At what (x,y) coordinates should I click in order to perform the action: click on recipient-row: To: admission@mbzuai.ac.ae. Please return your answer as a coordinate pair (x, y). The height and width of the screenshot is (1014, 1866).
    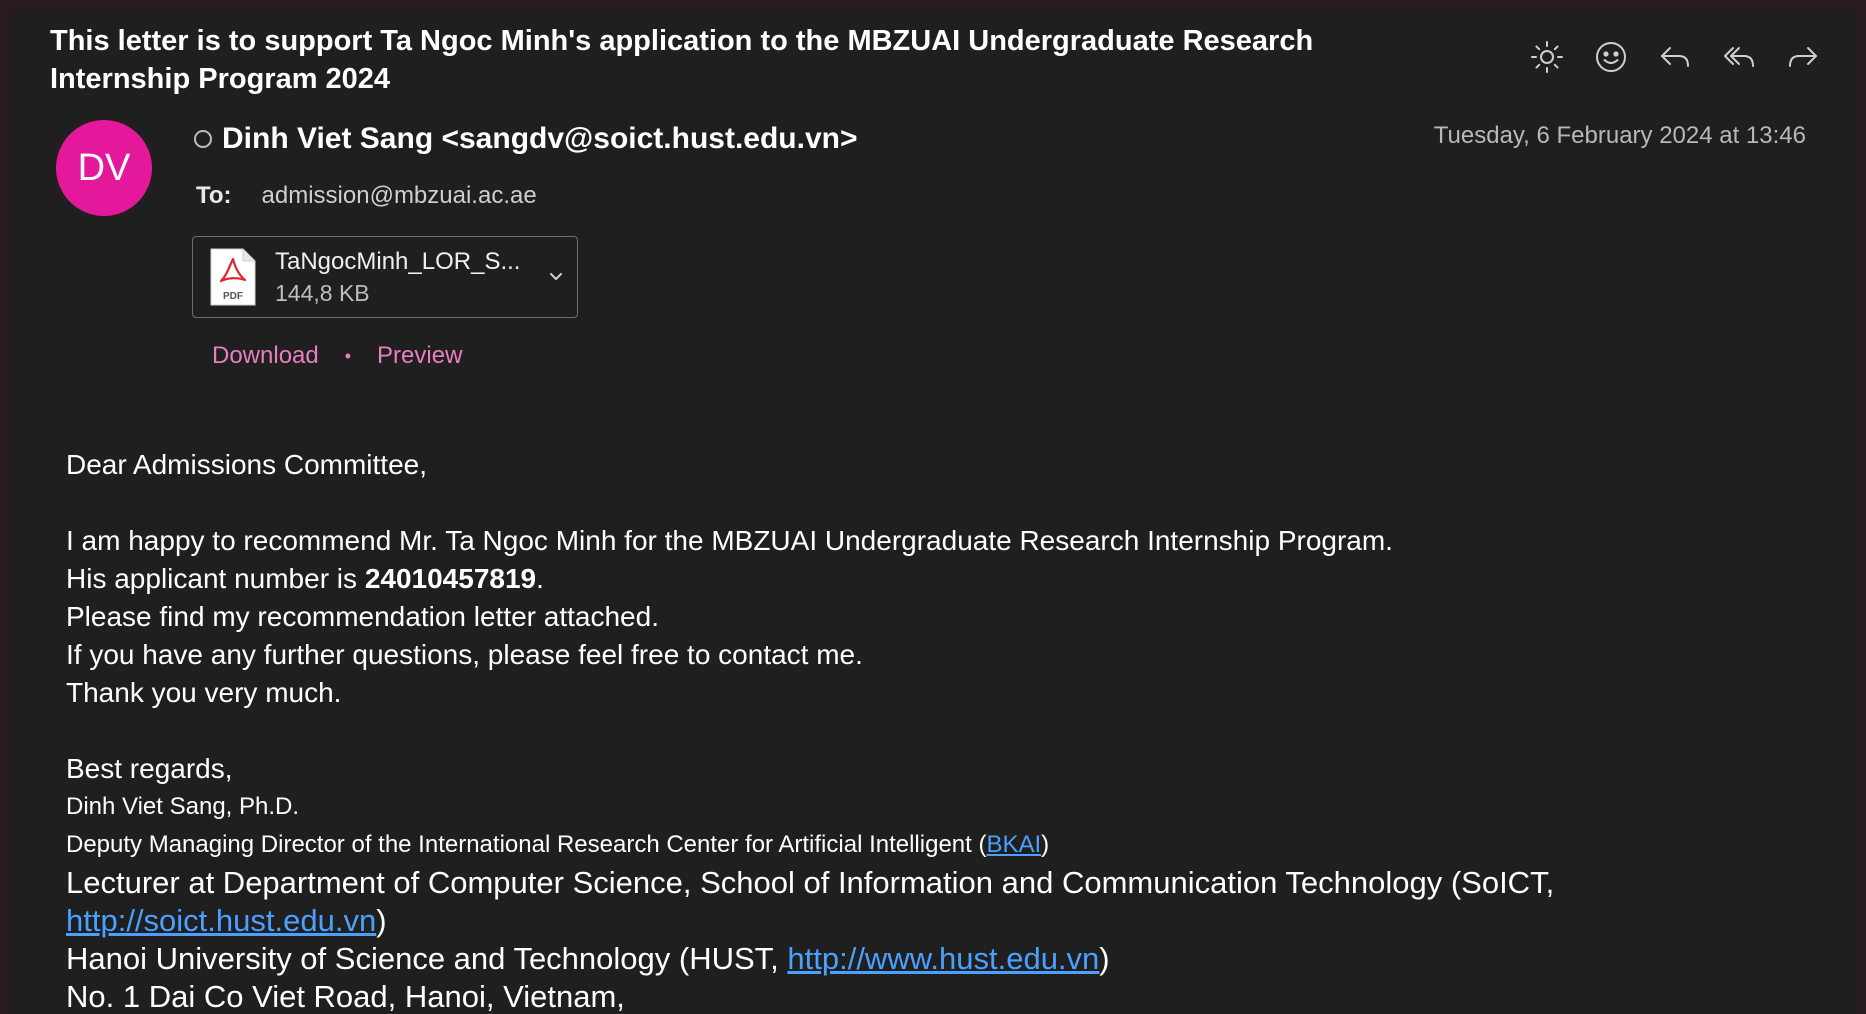
    Looking at the image, I should click on (366, 196).